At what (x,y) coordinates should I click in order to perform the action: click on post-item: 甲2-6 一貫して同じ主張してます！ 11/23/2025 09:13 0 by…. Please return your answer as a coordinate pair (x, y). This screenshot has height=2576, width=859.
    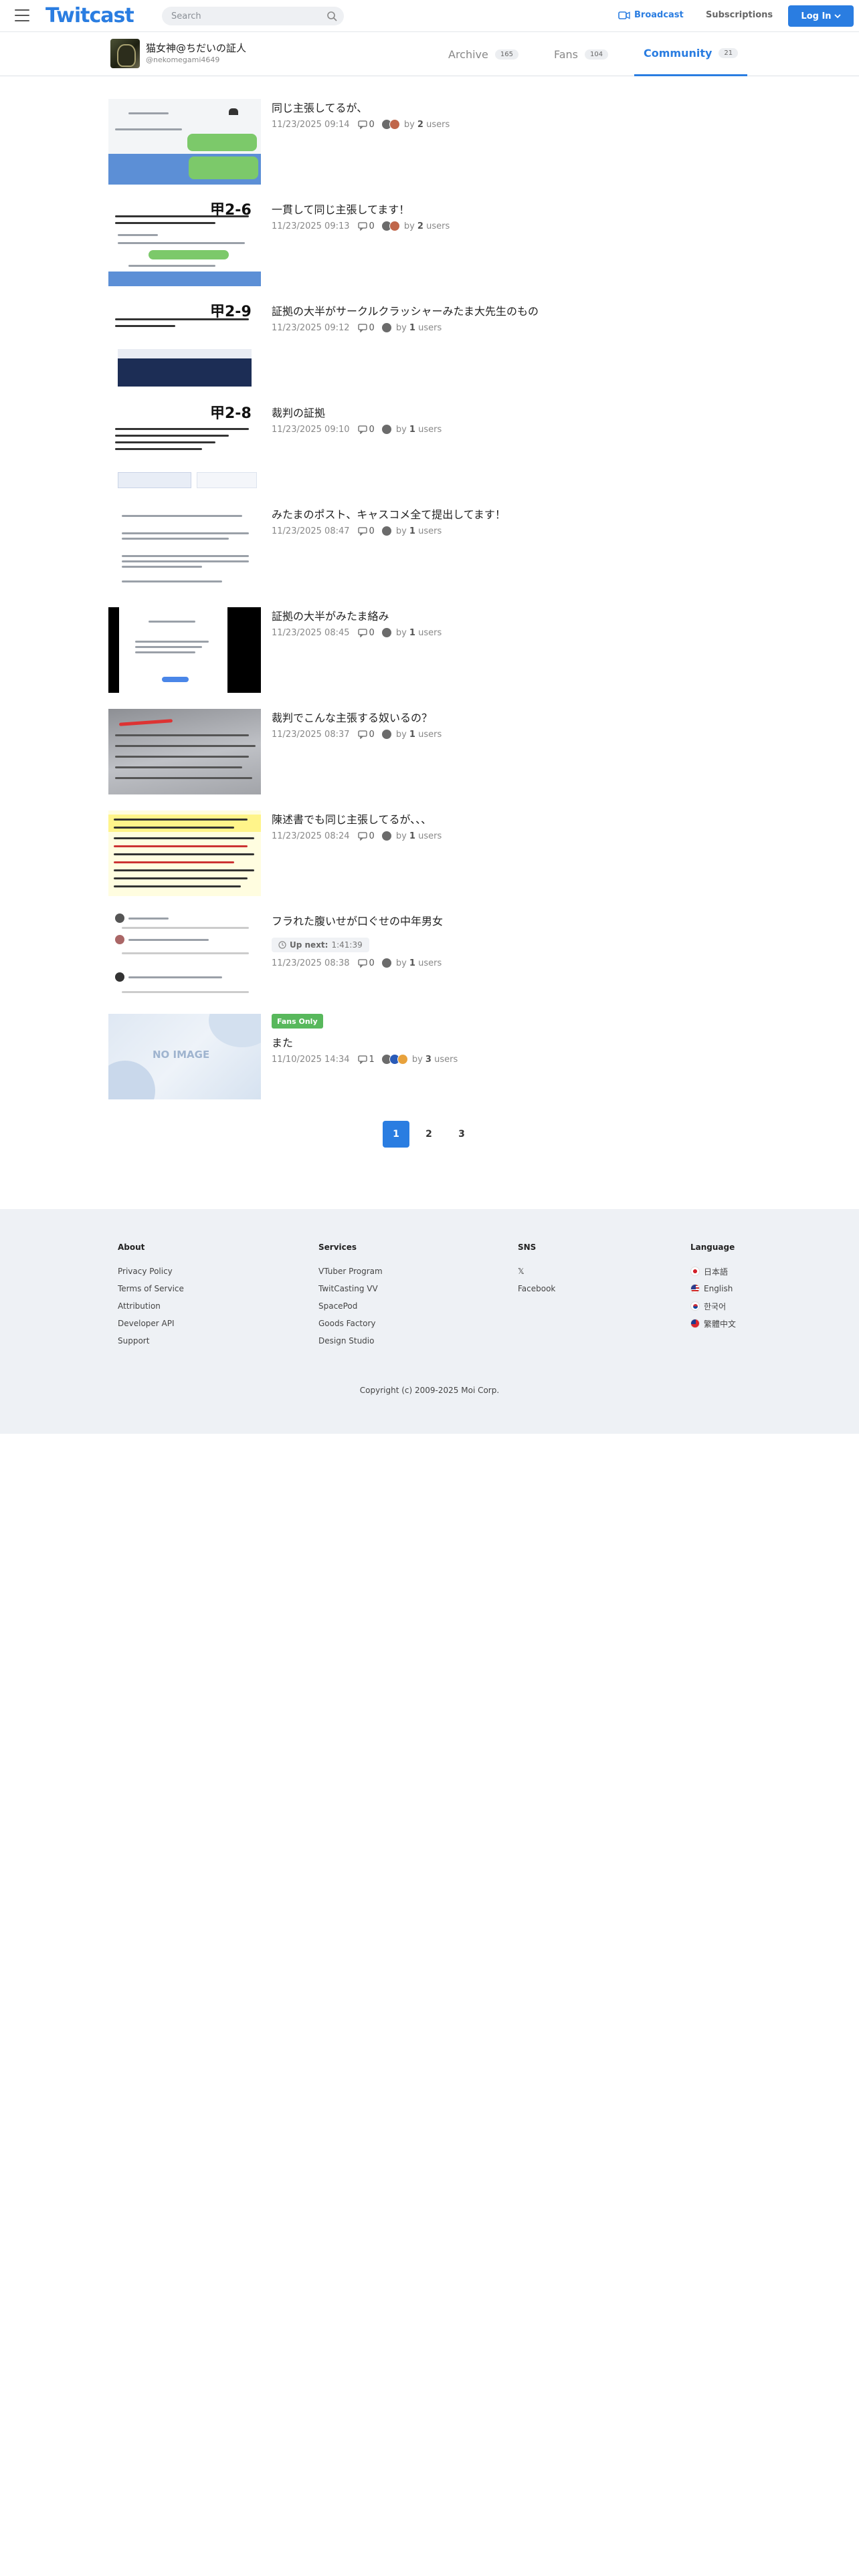
    Looking at the image, I should click on (349, 243).